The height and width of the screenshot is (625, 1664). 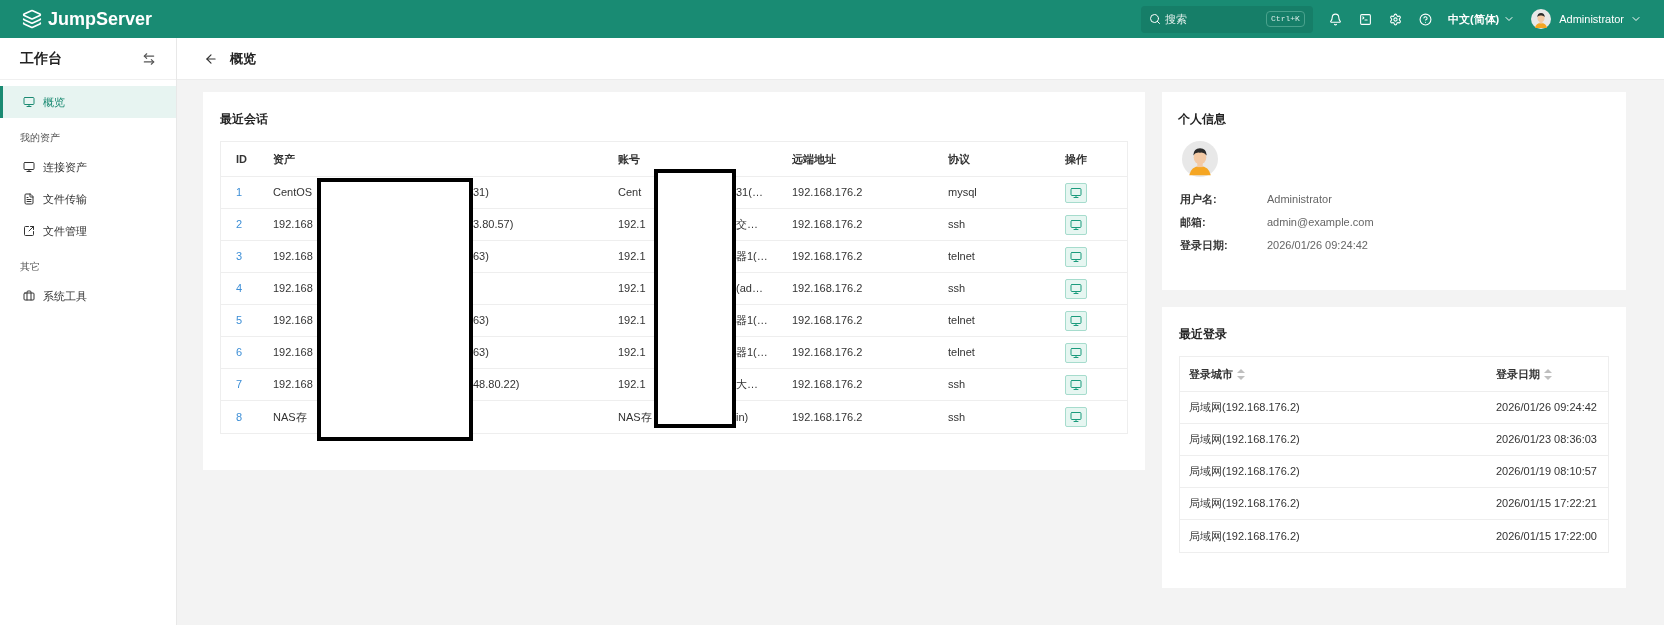 I want to click on table-cell-text: ssh, so click(x=957, y=289).